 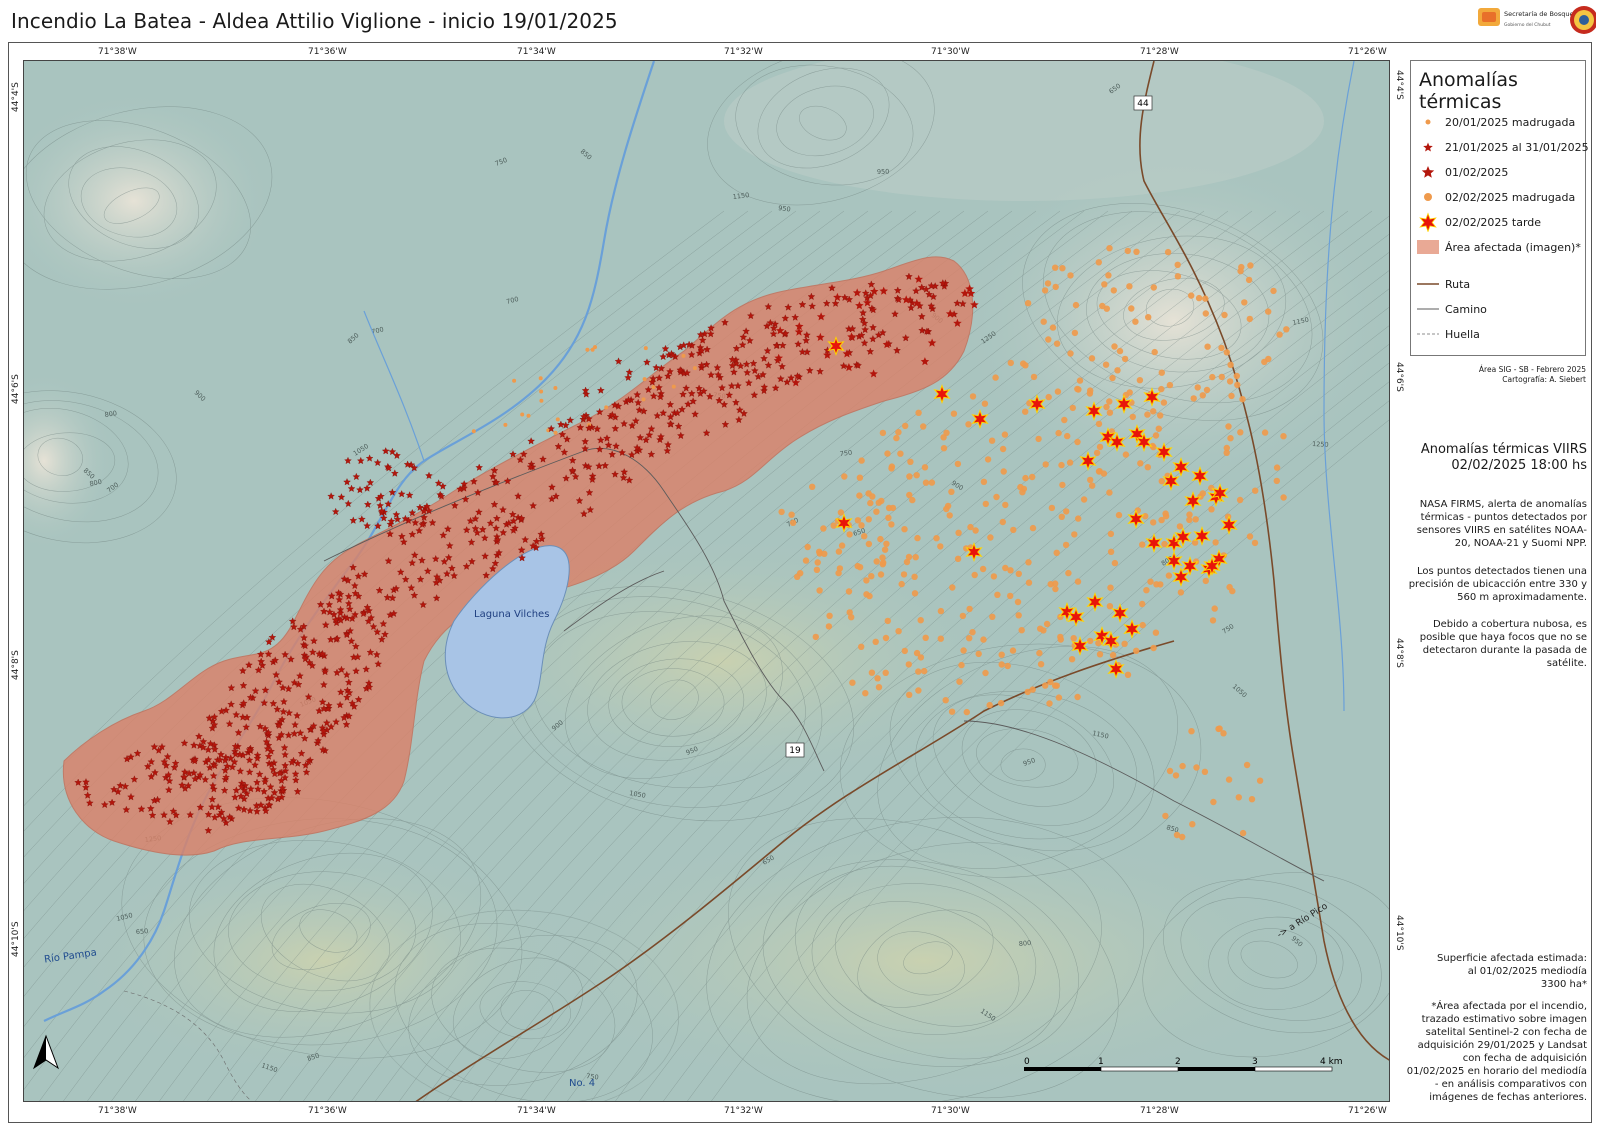 What do you see at coordinates (1428, 222) in the screenshot?
I see `large-star-icon` at bounding box center [1428, 222].